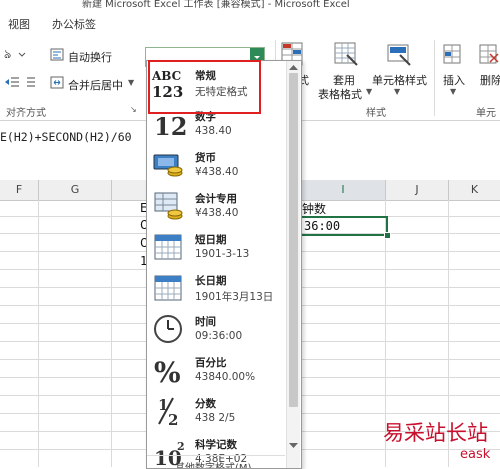  Describe the element at coordinates (293, 446) in the screenshot. I see `scroll-down-icon` at that location.